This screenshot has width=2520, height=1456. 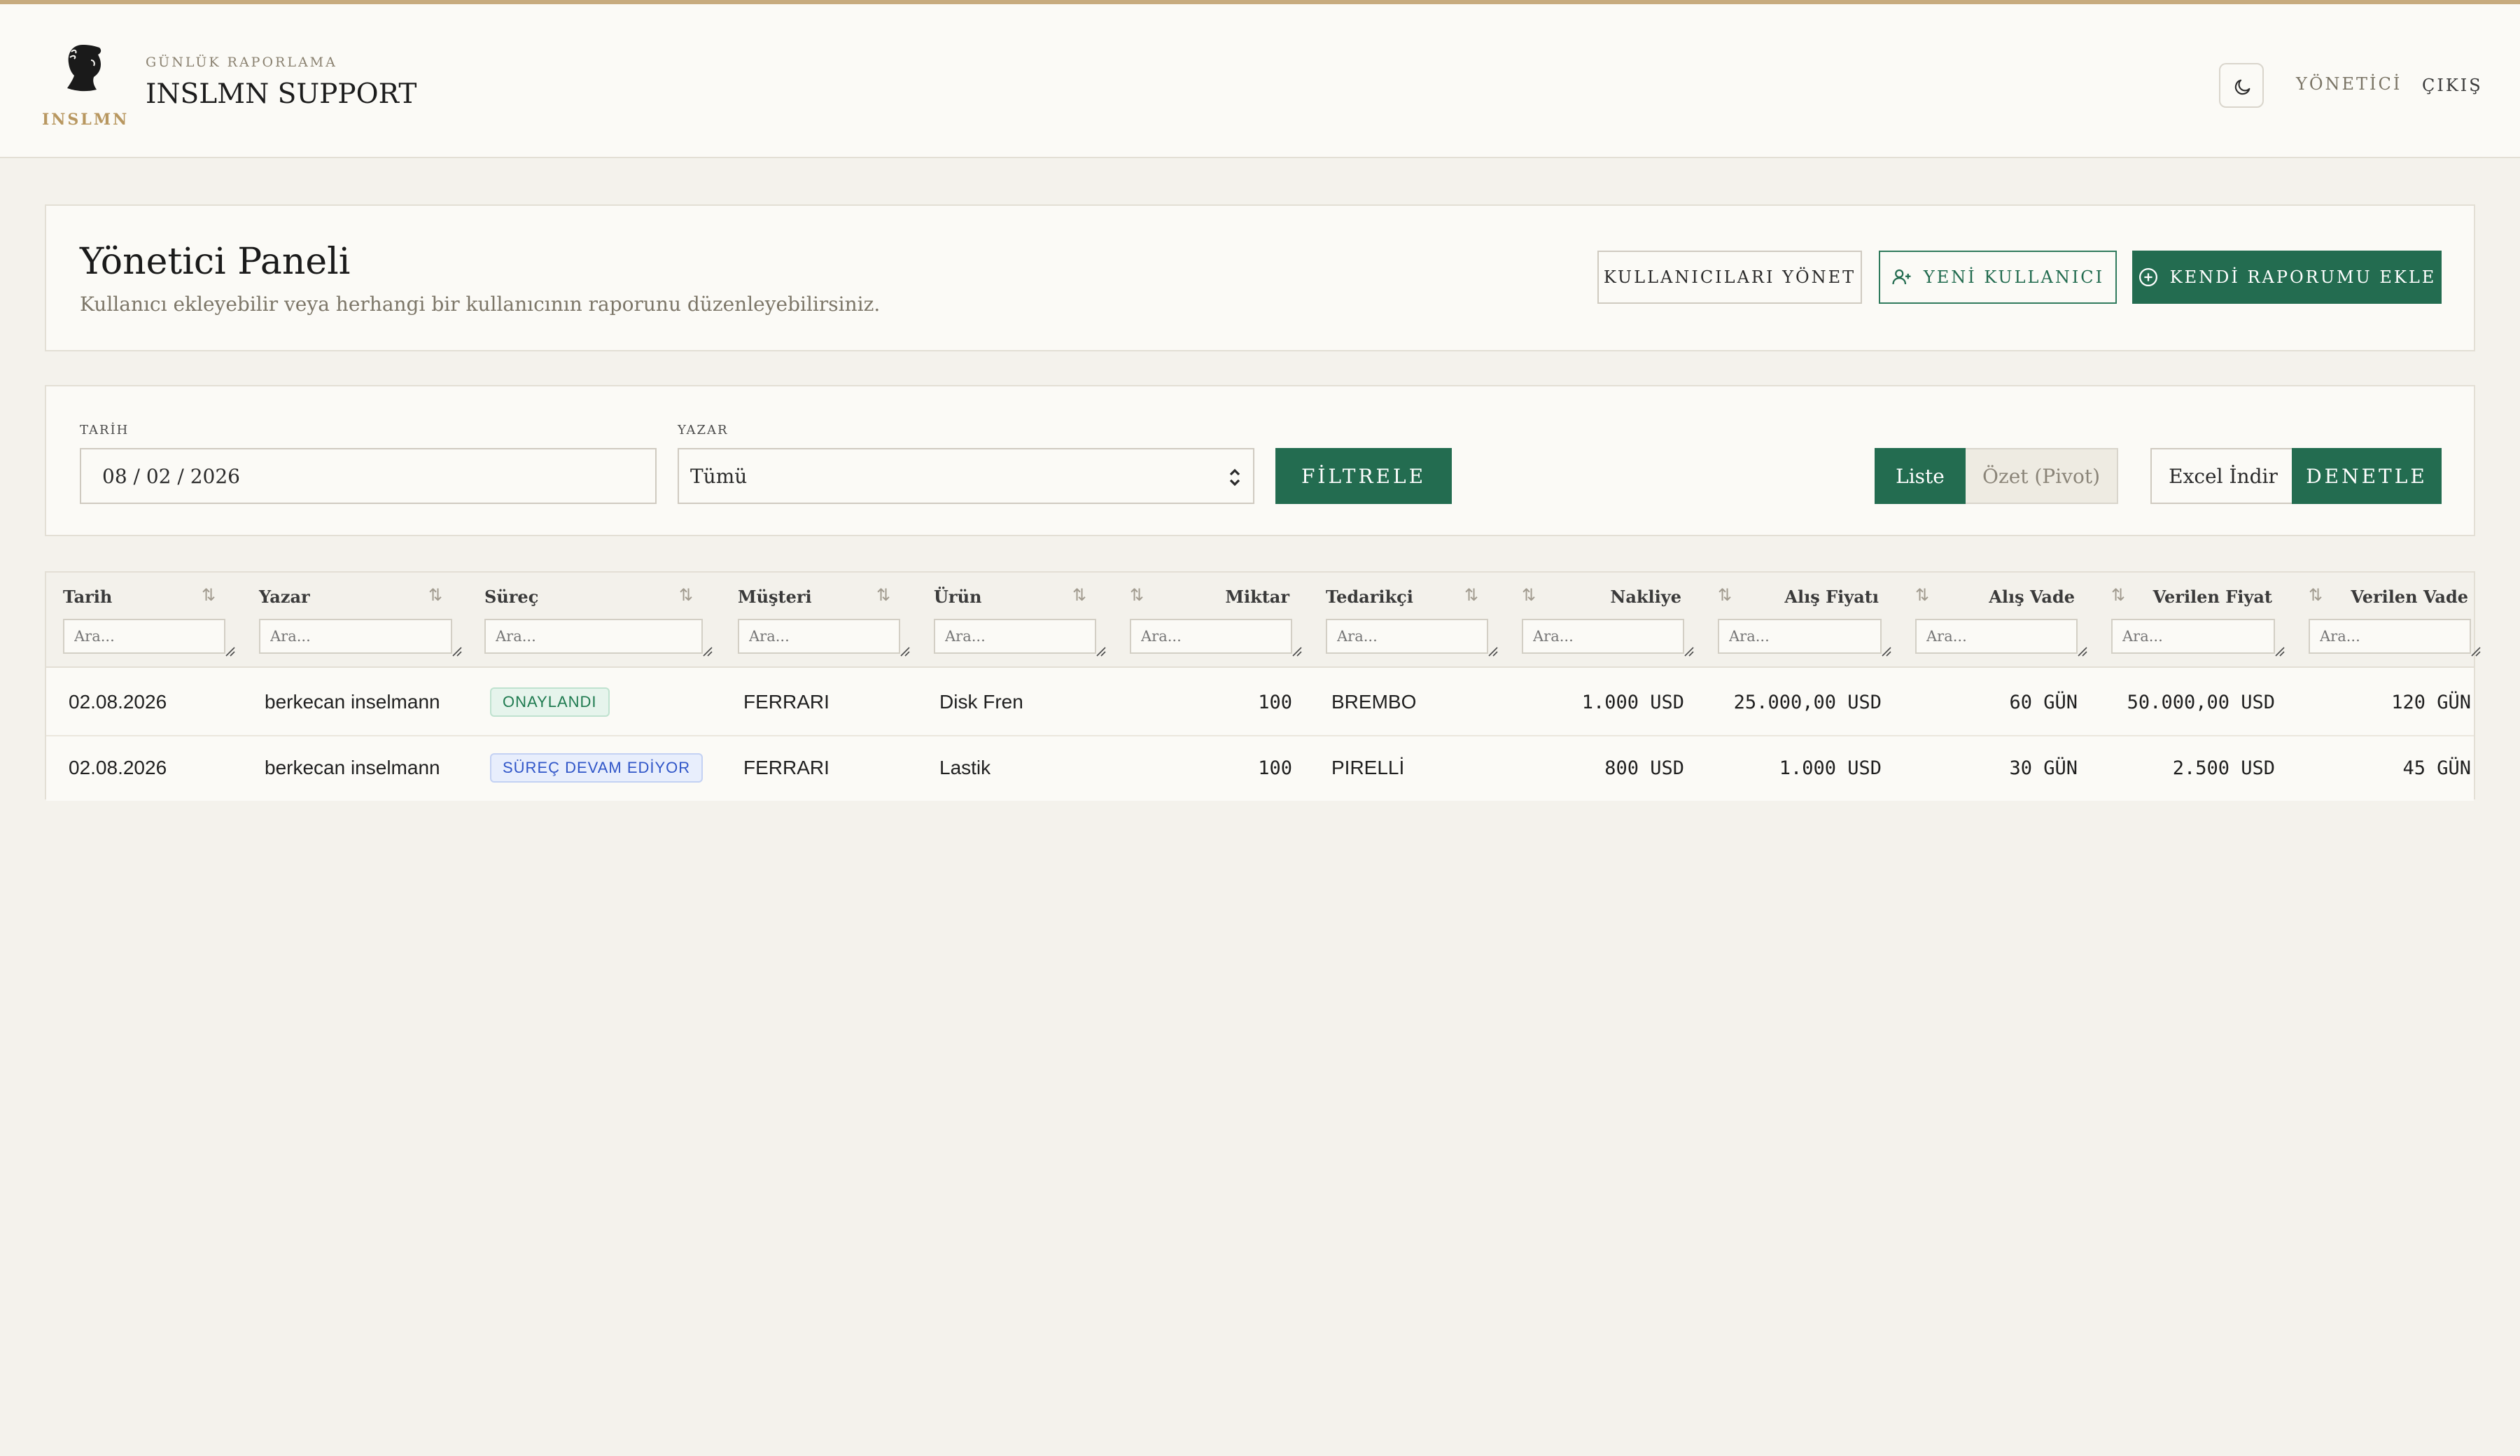 I want to click on column-label: Miktar, so click(x=1257, y=597).